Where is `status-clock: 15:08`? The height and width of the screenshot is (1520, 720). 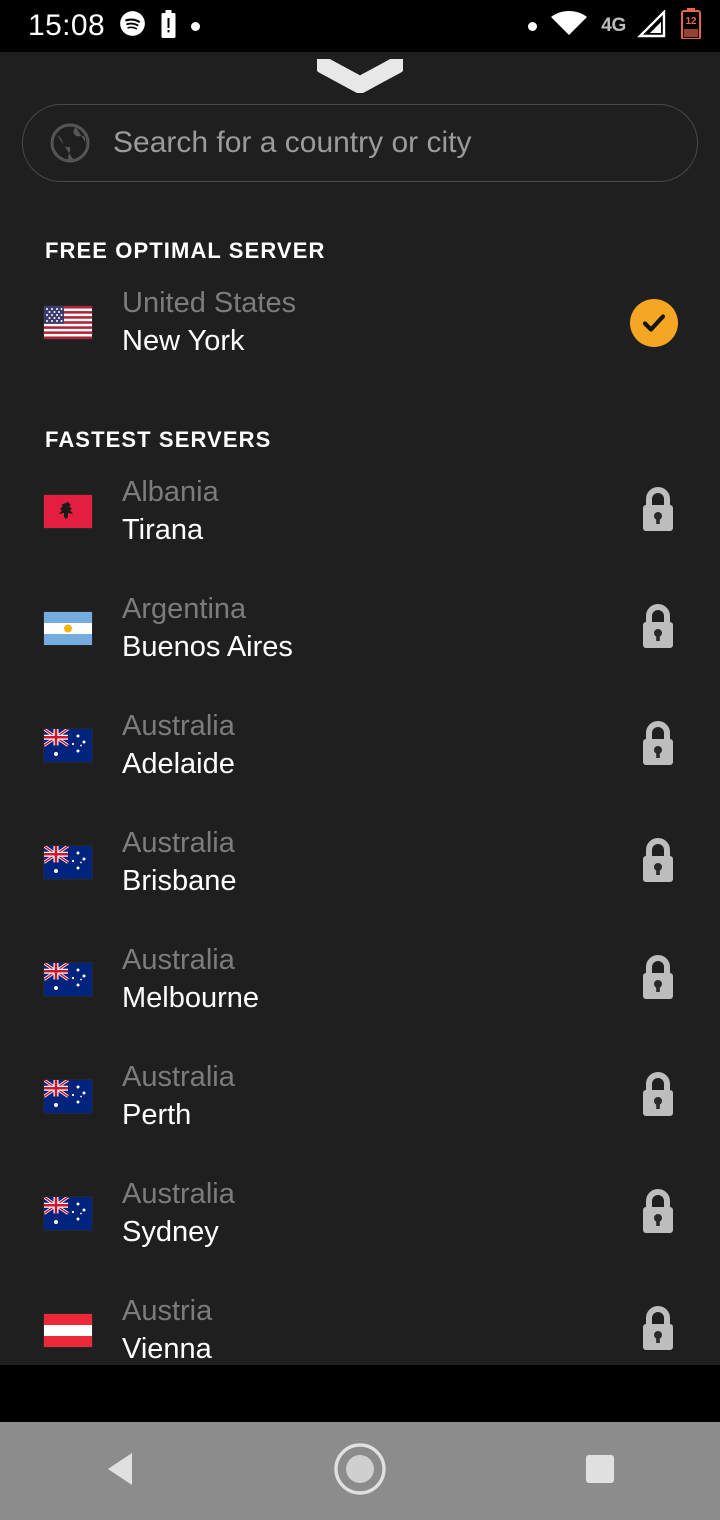 status-clock: 15:08 is located at coordinates (67, 25).